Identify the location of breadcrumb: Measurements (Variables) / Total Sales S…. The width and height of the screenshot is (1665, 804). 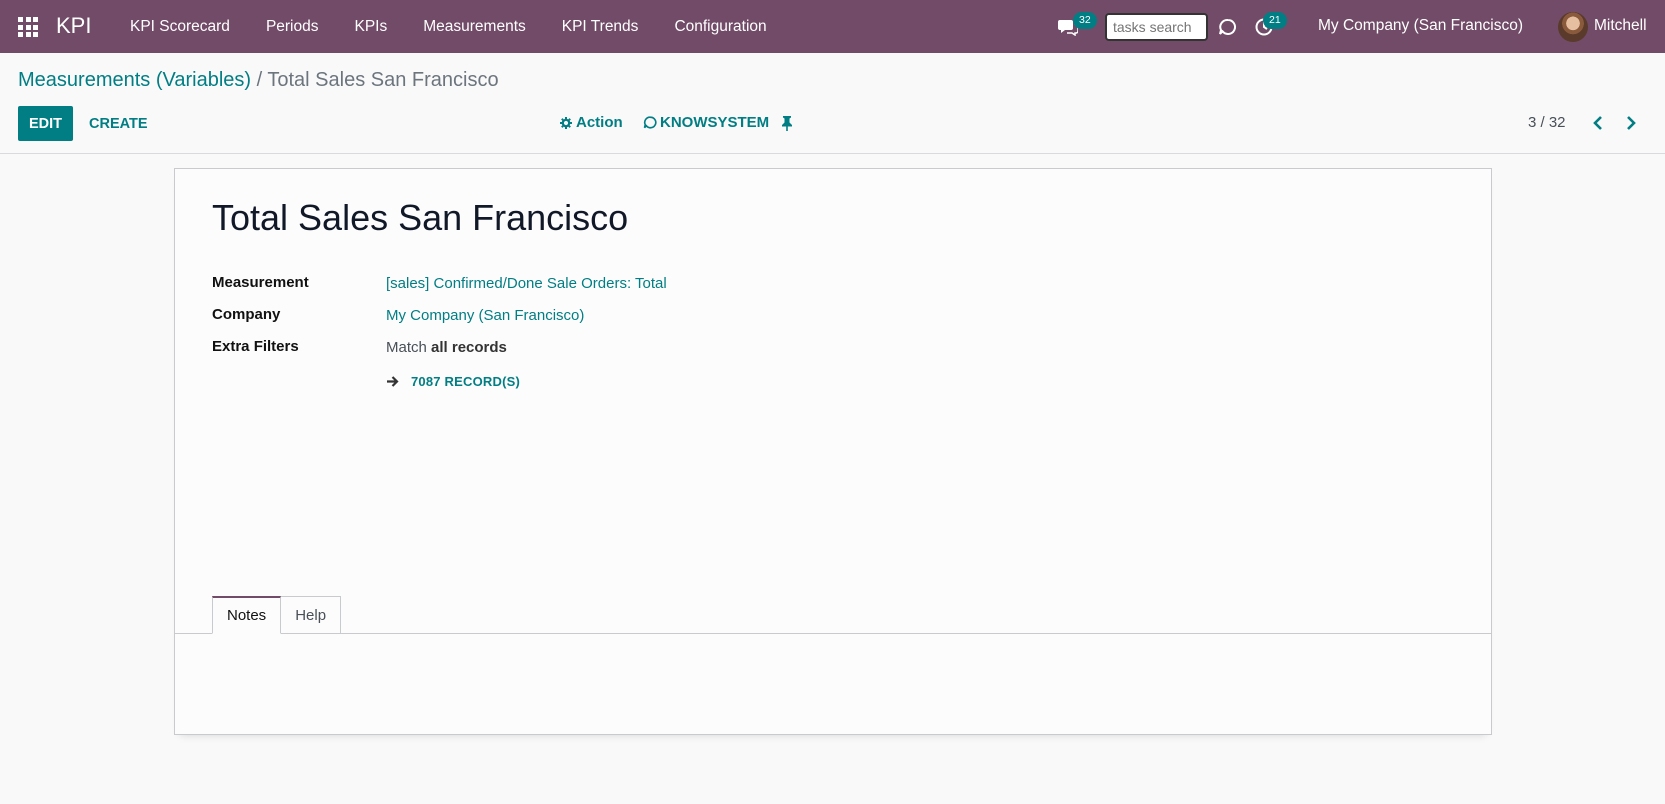
(258, 80).